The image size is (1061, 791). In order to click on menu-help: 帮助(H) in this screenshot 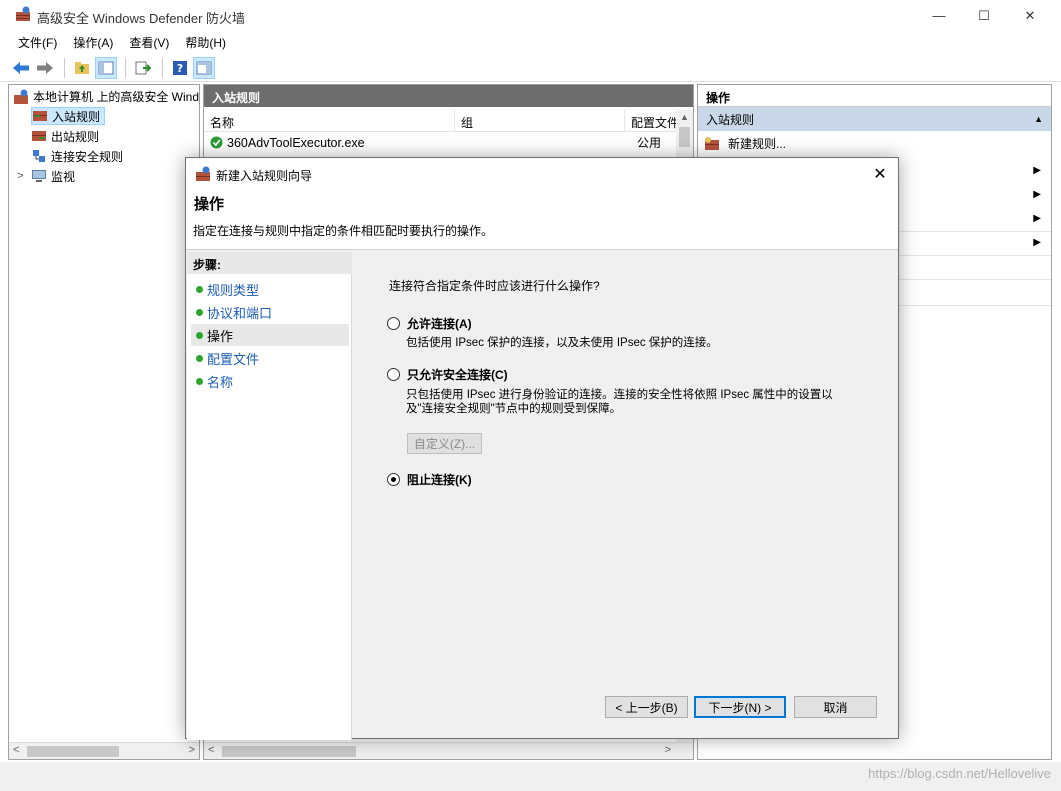, I will do `click(205, 42)`.